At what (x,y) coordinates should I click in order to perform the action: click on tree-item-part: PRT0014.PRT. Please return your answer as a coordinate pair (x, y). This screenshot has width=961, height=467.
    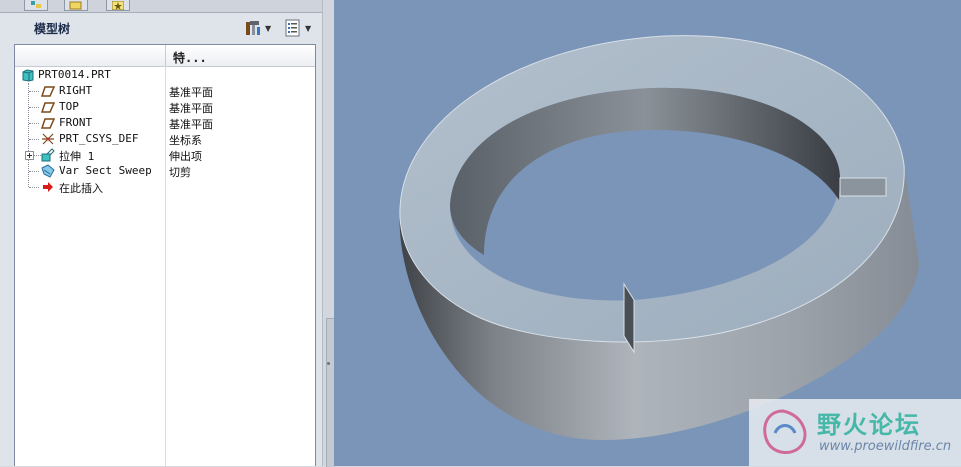
    Looking at the image, I should click on (165, 75).